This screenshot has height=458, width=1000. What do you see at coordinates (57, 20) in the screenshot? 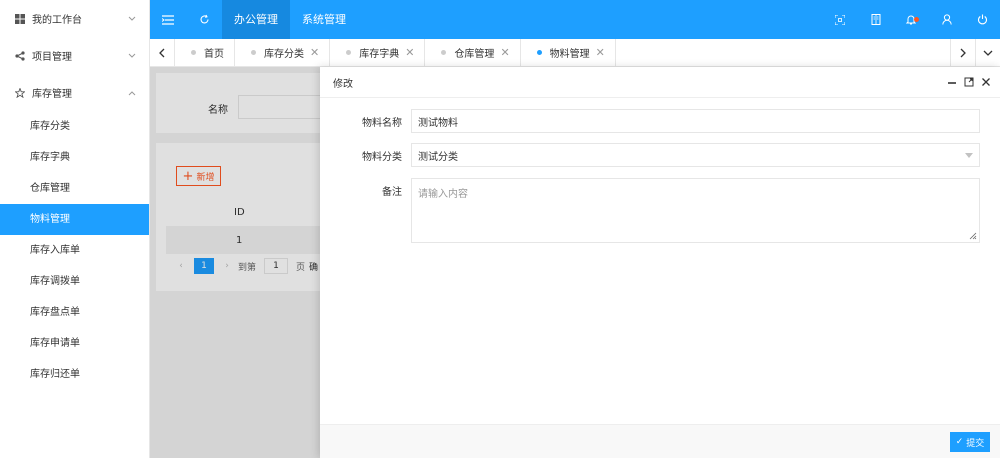
I see `sidebar-group-label: 我的工作台` at bounding box center [57, 20].